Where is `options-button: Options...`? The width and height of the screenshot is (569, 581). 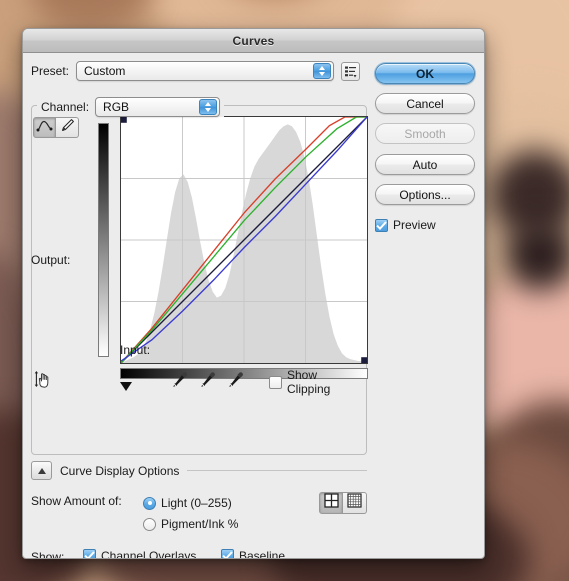
options-button: Options... is located at coordinates (425, 194).